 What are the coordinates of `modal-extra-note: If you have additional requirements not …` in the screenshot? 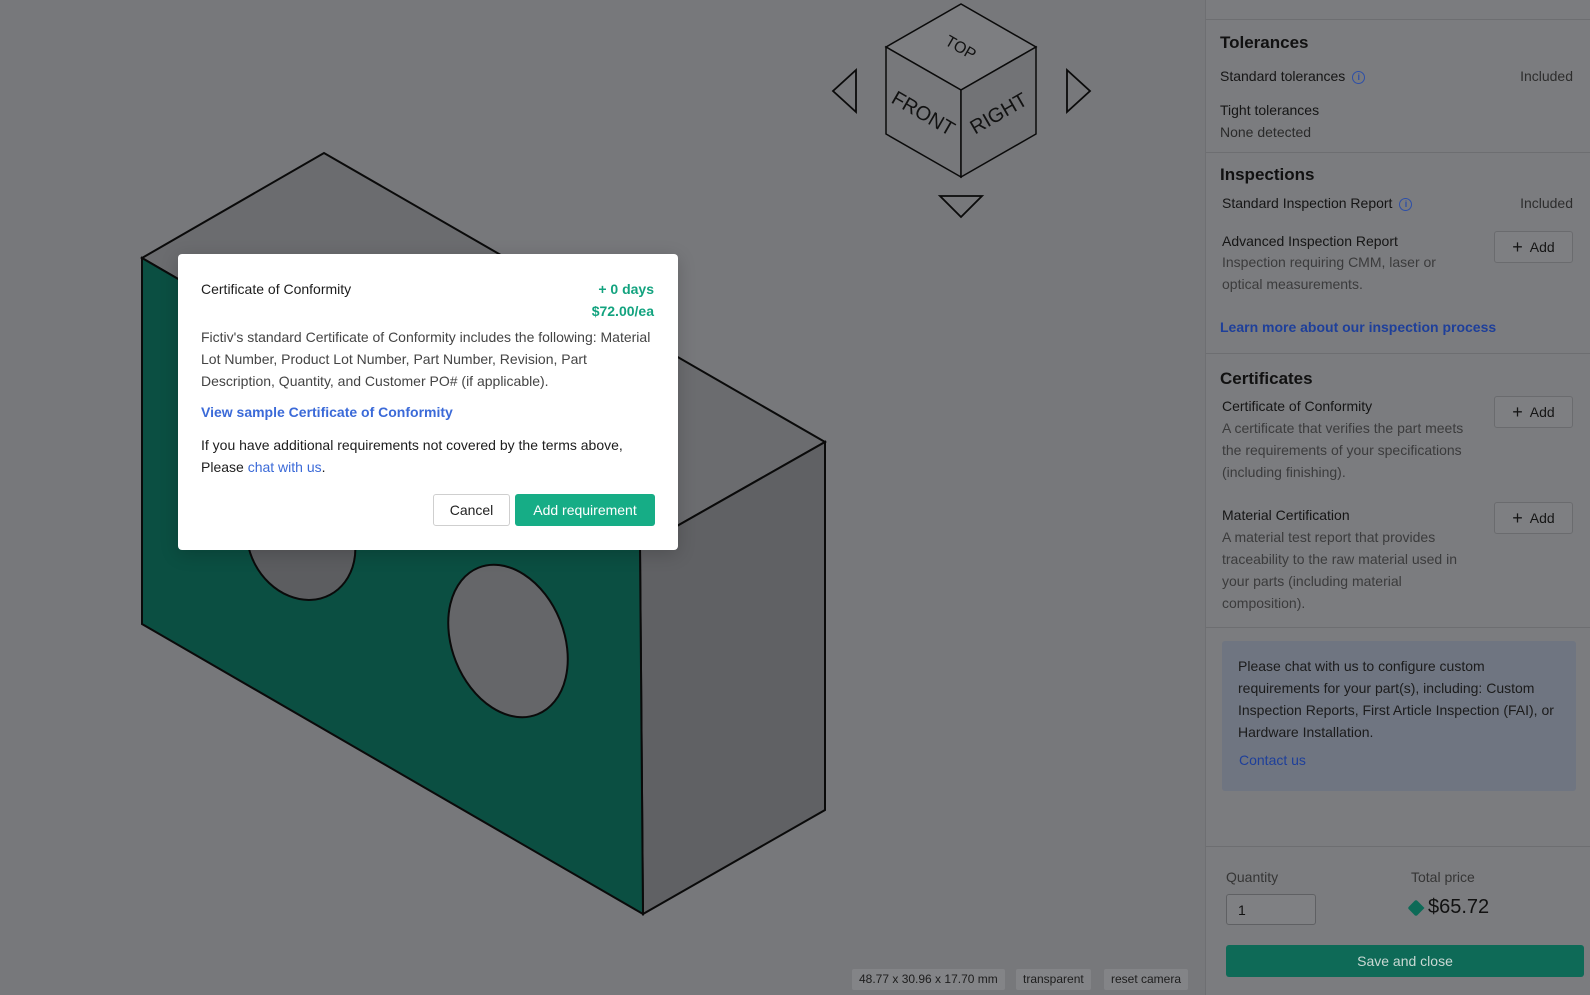 It's located at (431, 456).